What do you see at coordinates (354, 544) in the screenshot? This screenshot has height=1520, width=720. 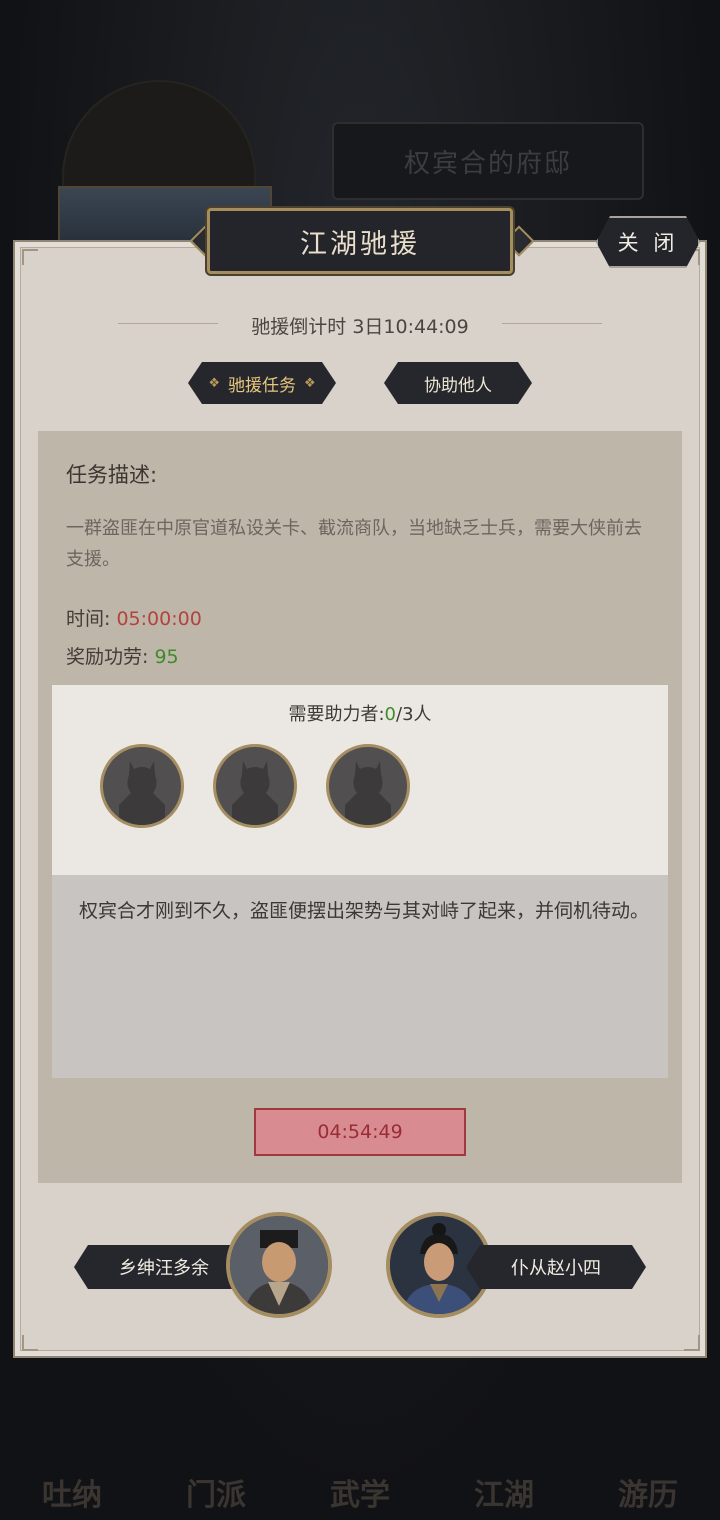 I see `task-description: 一群盗匪在中原官道私设关卡、截流商队，当地缺乏士兵，需要大侠前去支援。` at bounding box center [354, 544].